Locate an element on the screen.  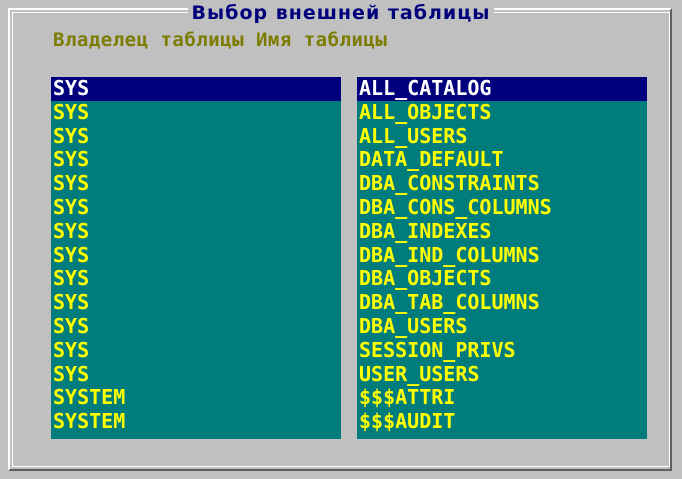
column-header: Владелец таблицы Имя таблицы is located at coordinates (220, 40).